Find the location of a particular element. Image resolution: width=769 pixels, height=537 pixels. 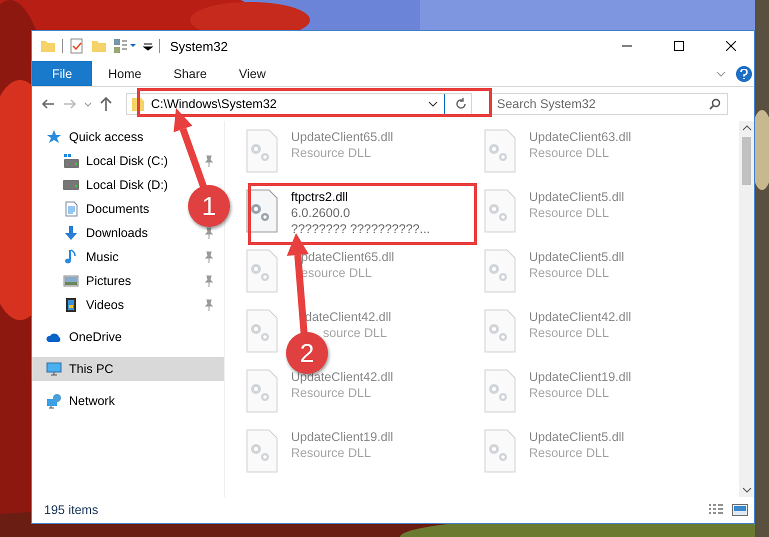

star-icon is located at coordinates (54, 137).